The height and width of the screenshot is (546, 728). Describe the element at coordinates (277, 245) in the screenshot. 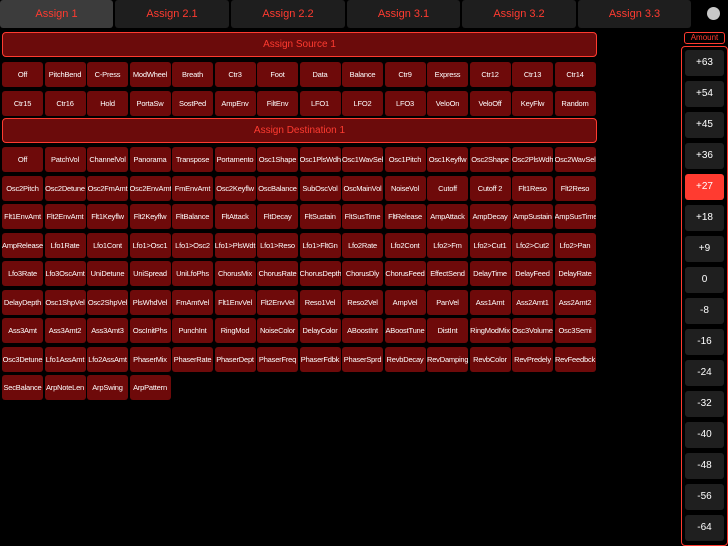

I see `destination-button-lfo1-reso: Lfo1>Reso` at that location.